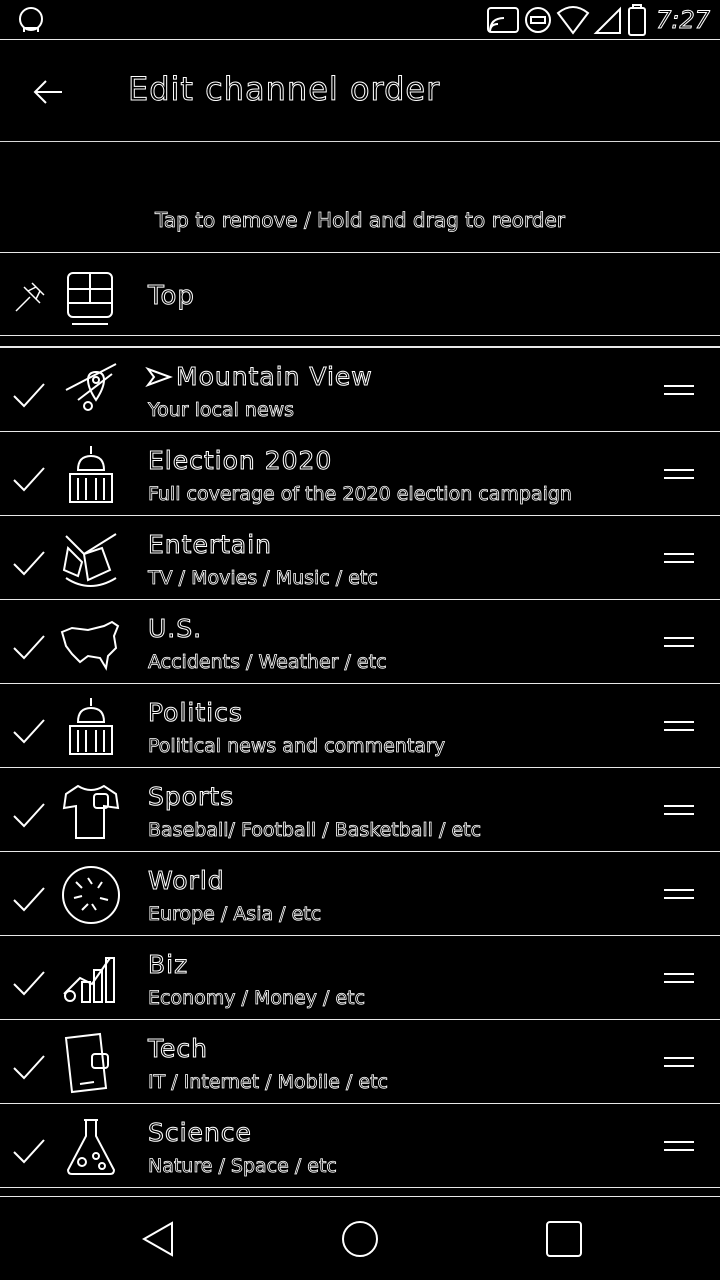 Image resolution: width=720 pixels, height=1280 pixels. I want to click on channel-row-biz: Biz Economy / Money / etc, so click(360, 978).